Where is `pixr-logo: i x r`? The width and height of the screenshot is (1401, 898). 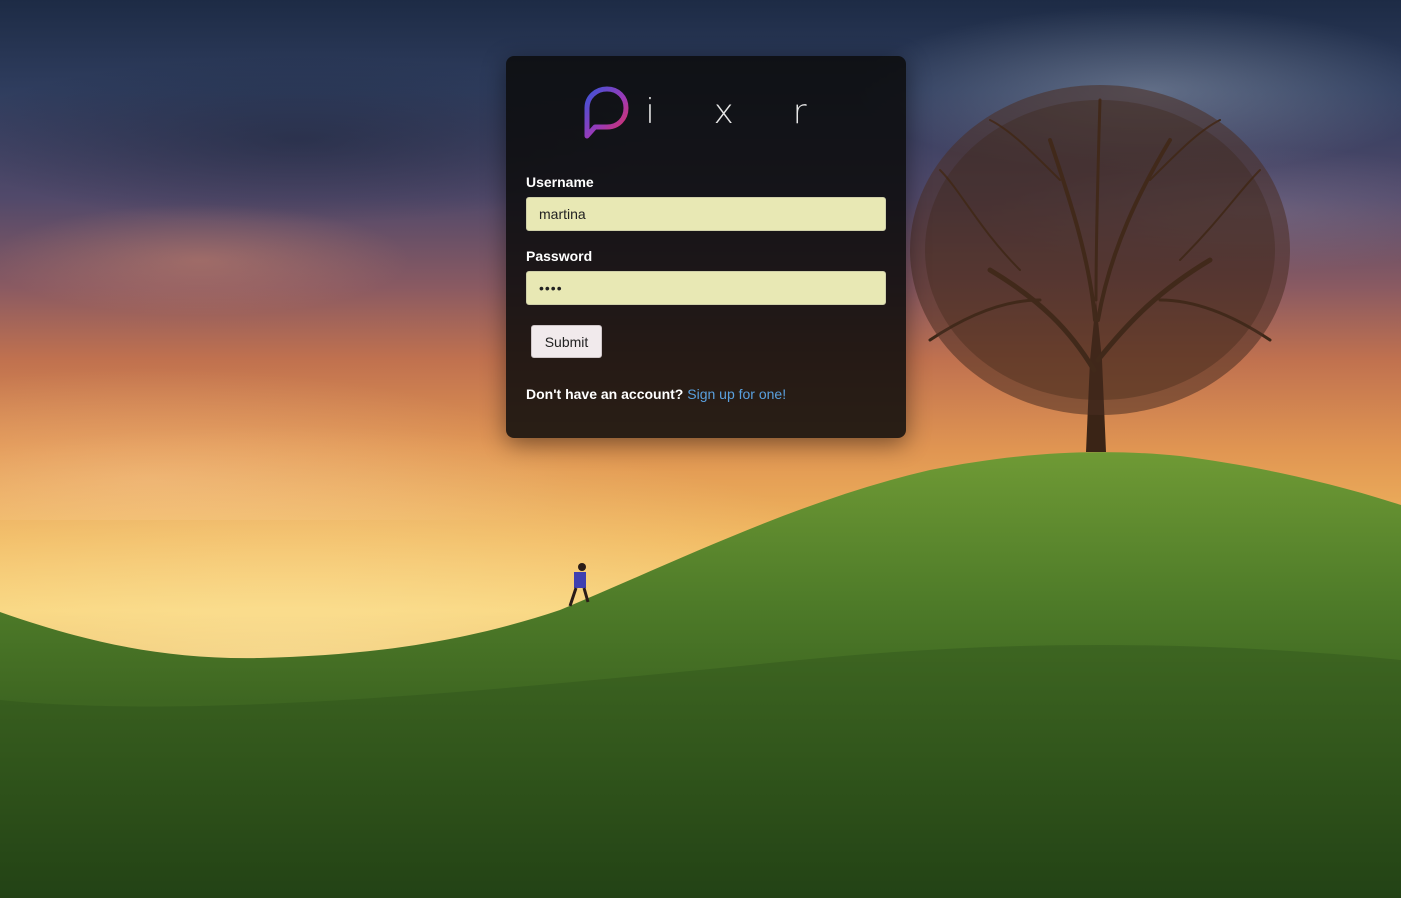 pixr-logo: i x r is located at coordinates (706, 114).